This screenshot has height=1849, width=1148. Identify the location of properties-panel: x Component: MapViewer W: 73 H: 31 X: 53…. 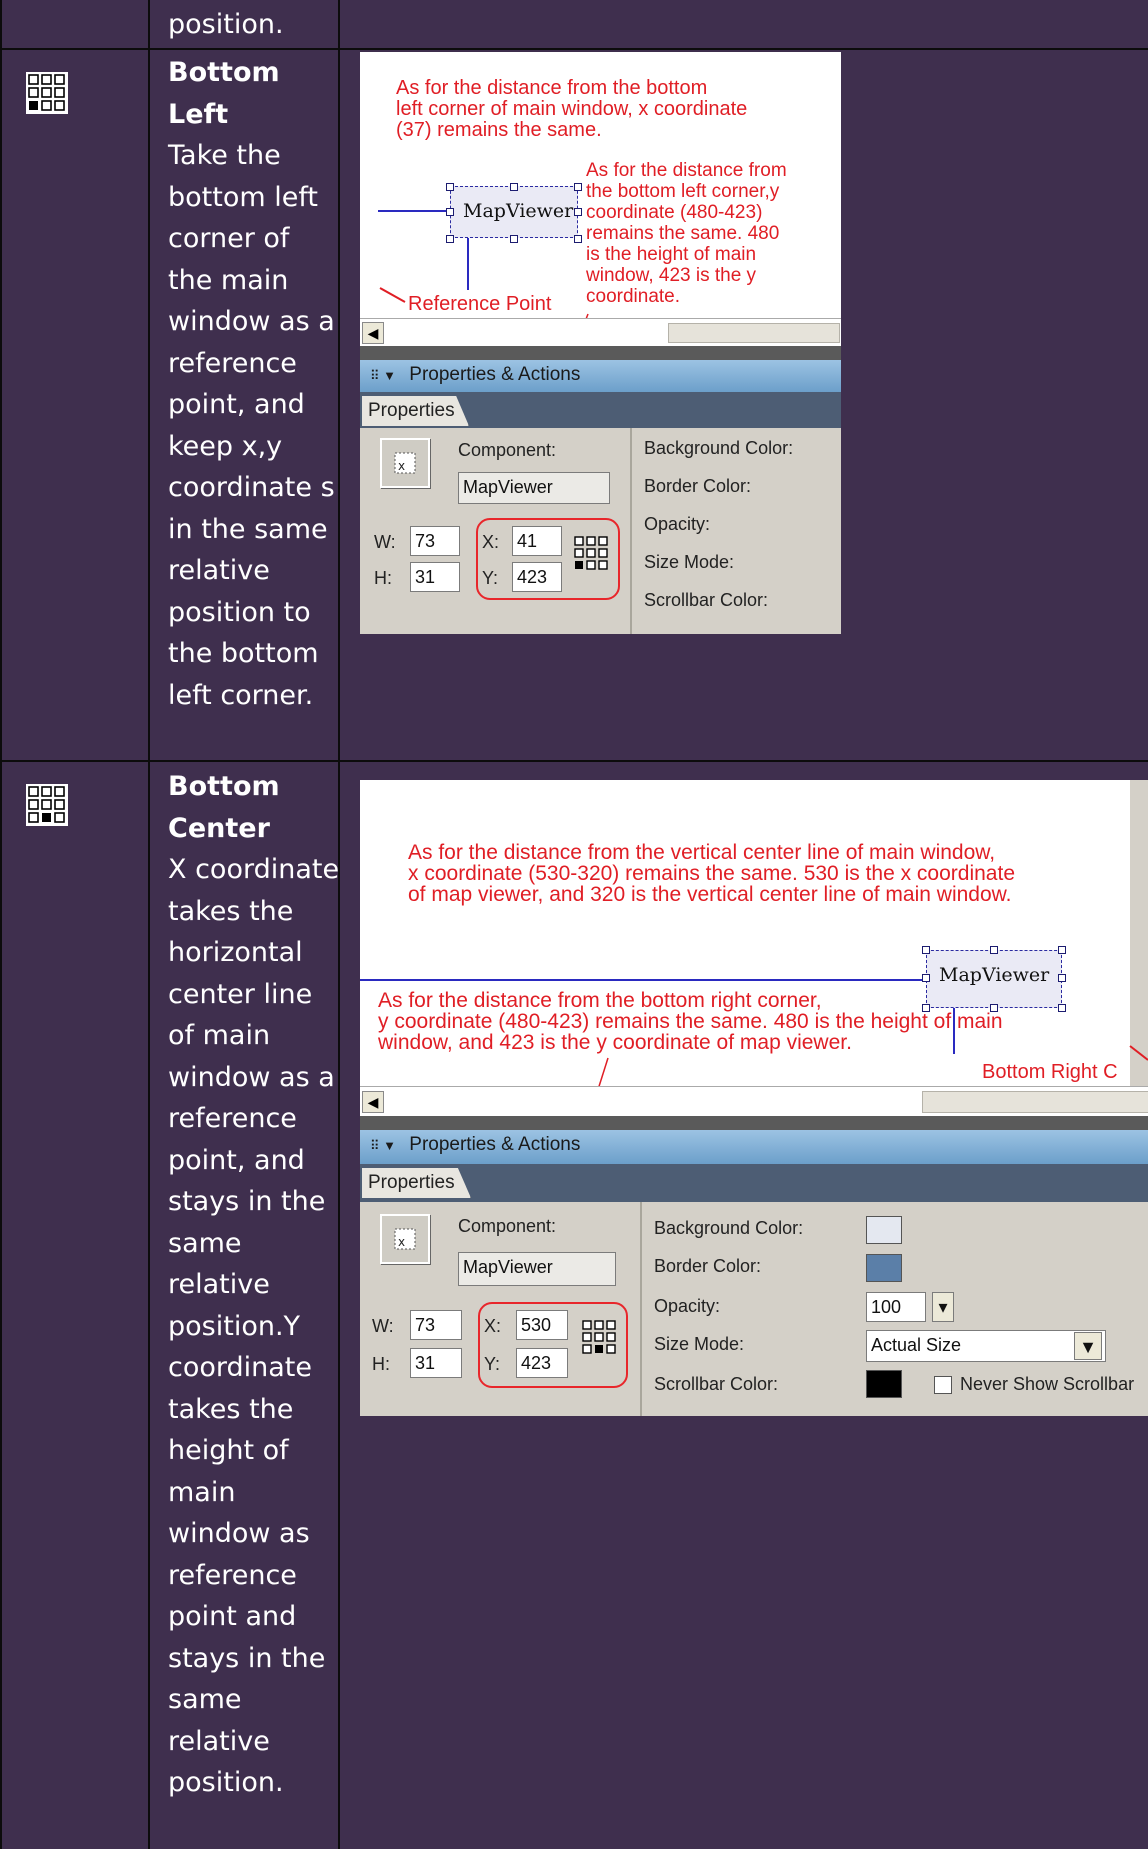
(754, 1309).